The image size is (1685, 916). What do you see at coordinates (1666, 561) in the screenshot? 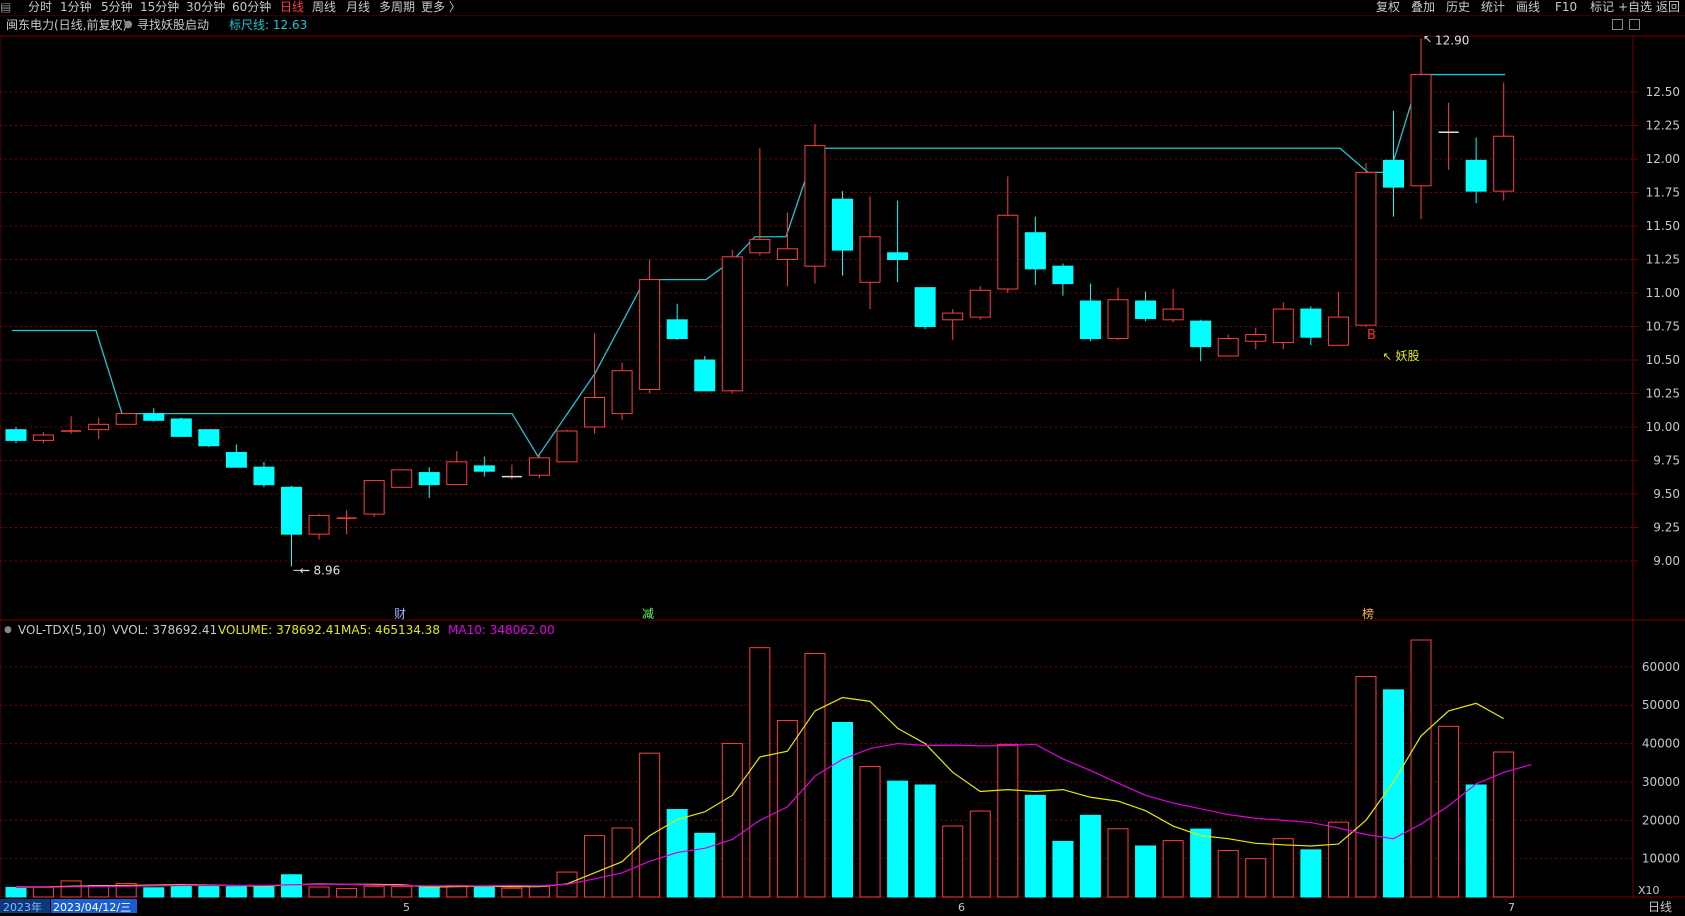
I see `price-tick-label: 9.00` at bounding box center [1666, 561].